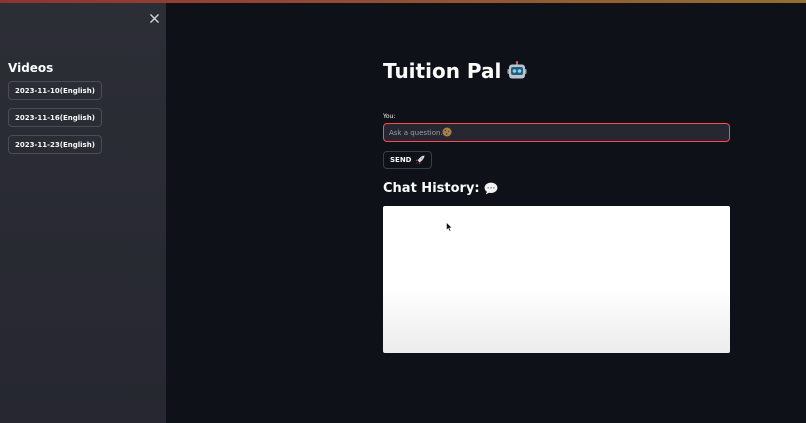  Describe the element at coordinates (517, 70) in the screenshot. I see `robot-icon` at that location.